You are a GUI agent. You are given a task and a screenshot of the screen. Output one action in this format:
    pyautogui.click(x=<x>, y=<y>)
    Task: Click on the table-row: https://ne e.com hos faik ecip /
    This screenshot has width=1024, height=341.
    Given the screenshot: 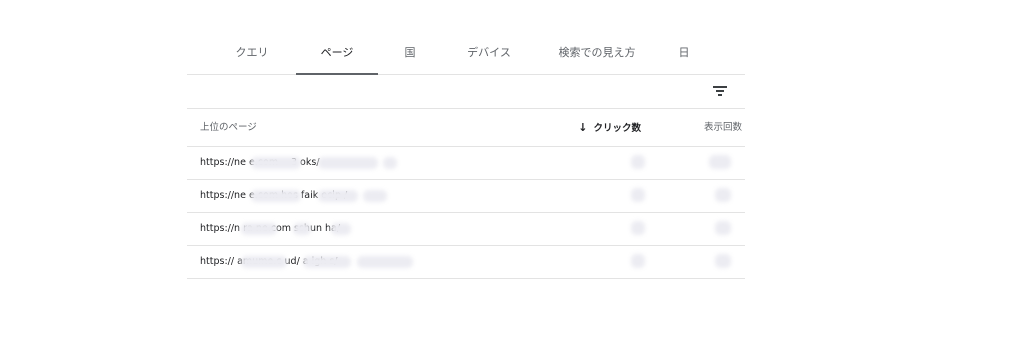 What is the action you would take?
    pyautogui.click(x=466, y=196)
    